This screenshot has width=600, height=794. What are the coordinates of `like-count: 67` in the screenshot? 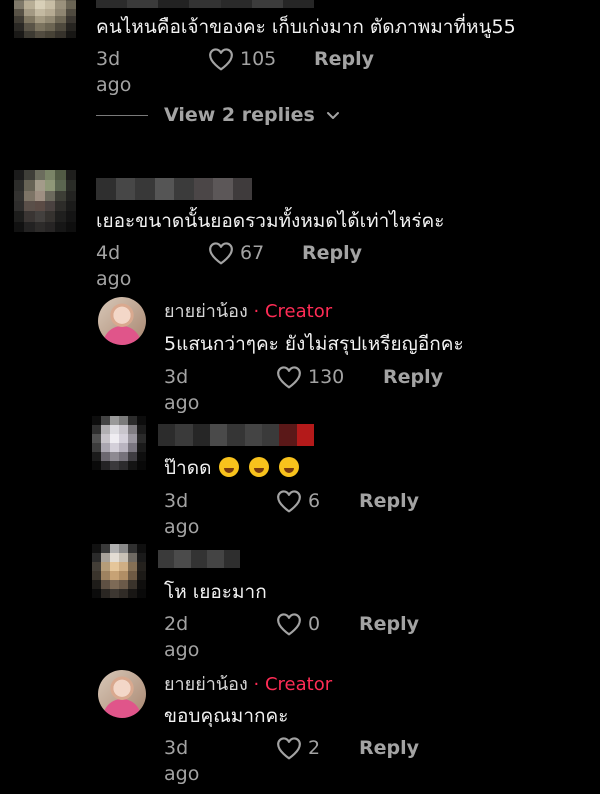 It's located at (252, 253).